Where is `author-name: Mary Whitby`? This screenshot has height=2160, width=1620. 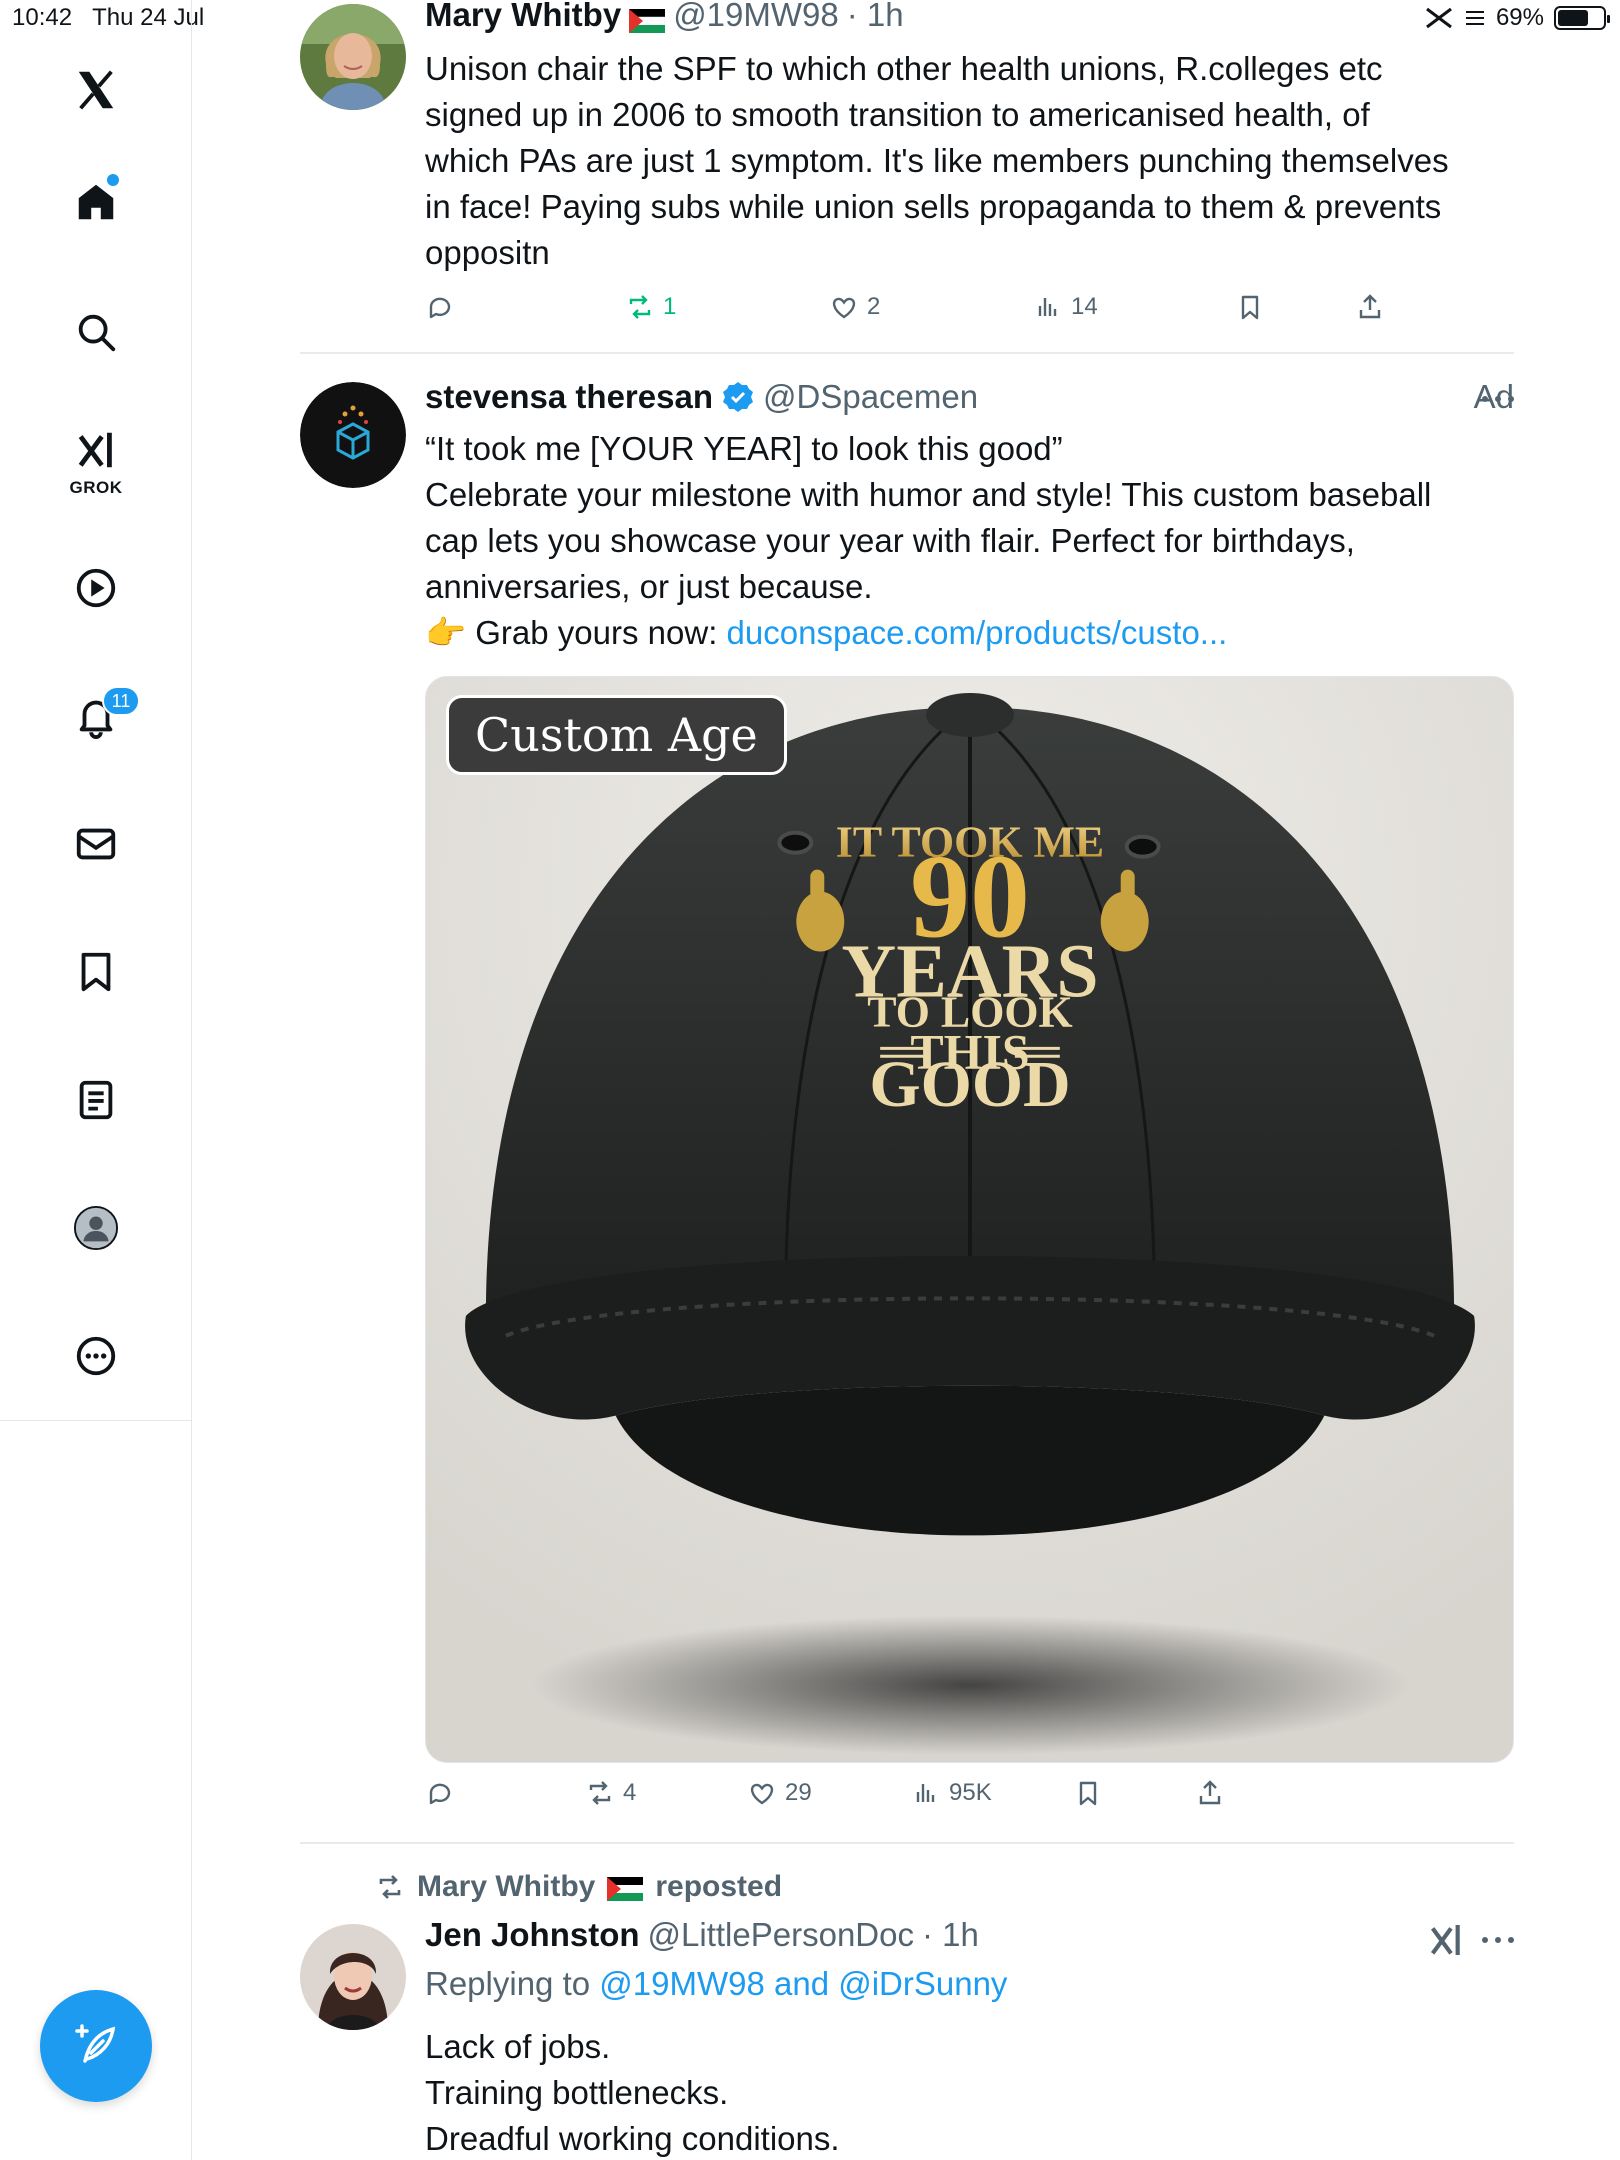
author-name: Mary Whitby is located at coordinates (523, 17).